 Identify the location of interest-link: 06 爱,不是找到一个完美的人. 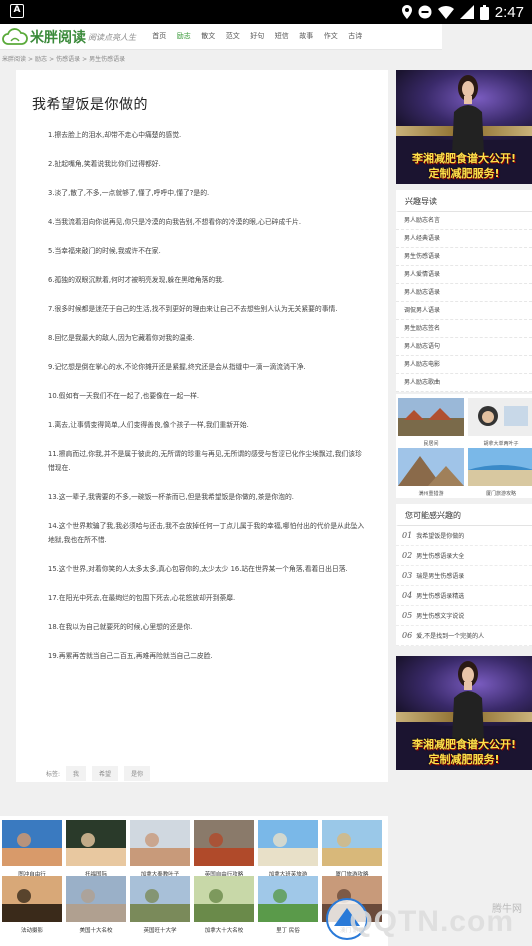
(464, 636).